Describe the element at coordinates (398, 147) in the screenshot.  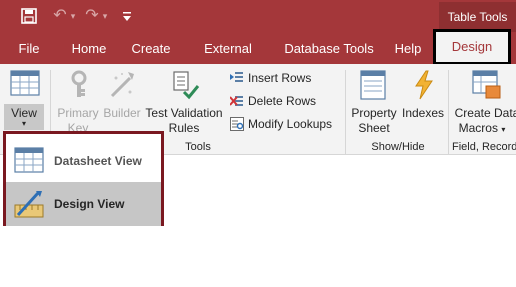
I see `group-label-show-hide: Show/Hide` at that location.